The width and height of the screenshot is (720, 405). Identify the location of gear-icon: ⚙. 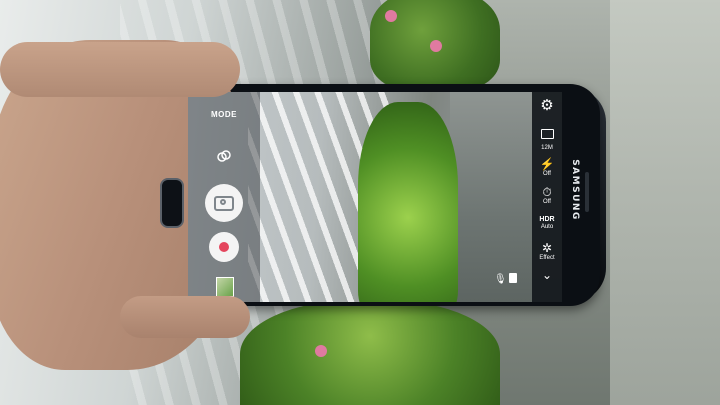
(547, 105).